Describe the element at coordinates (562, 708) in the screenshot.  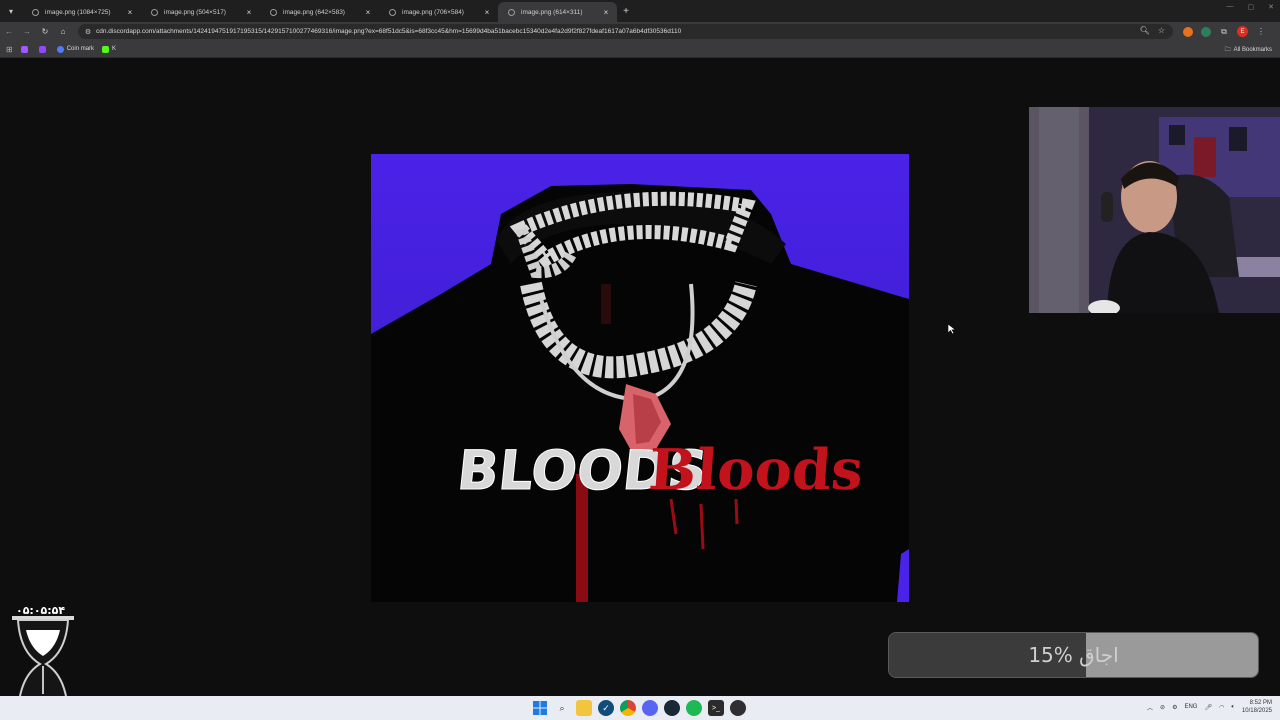
I see `search-icon: ⌕` at that location.